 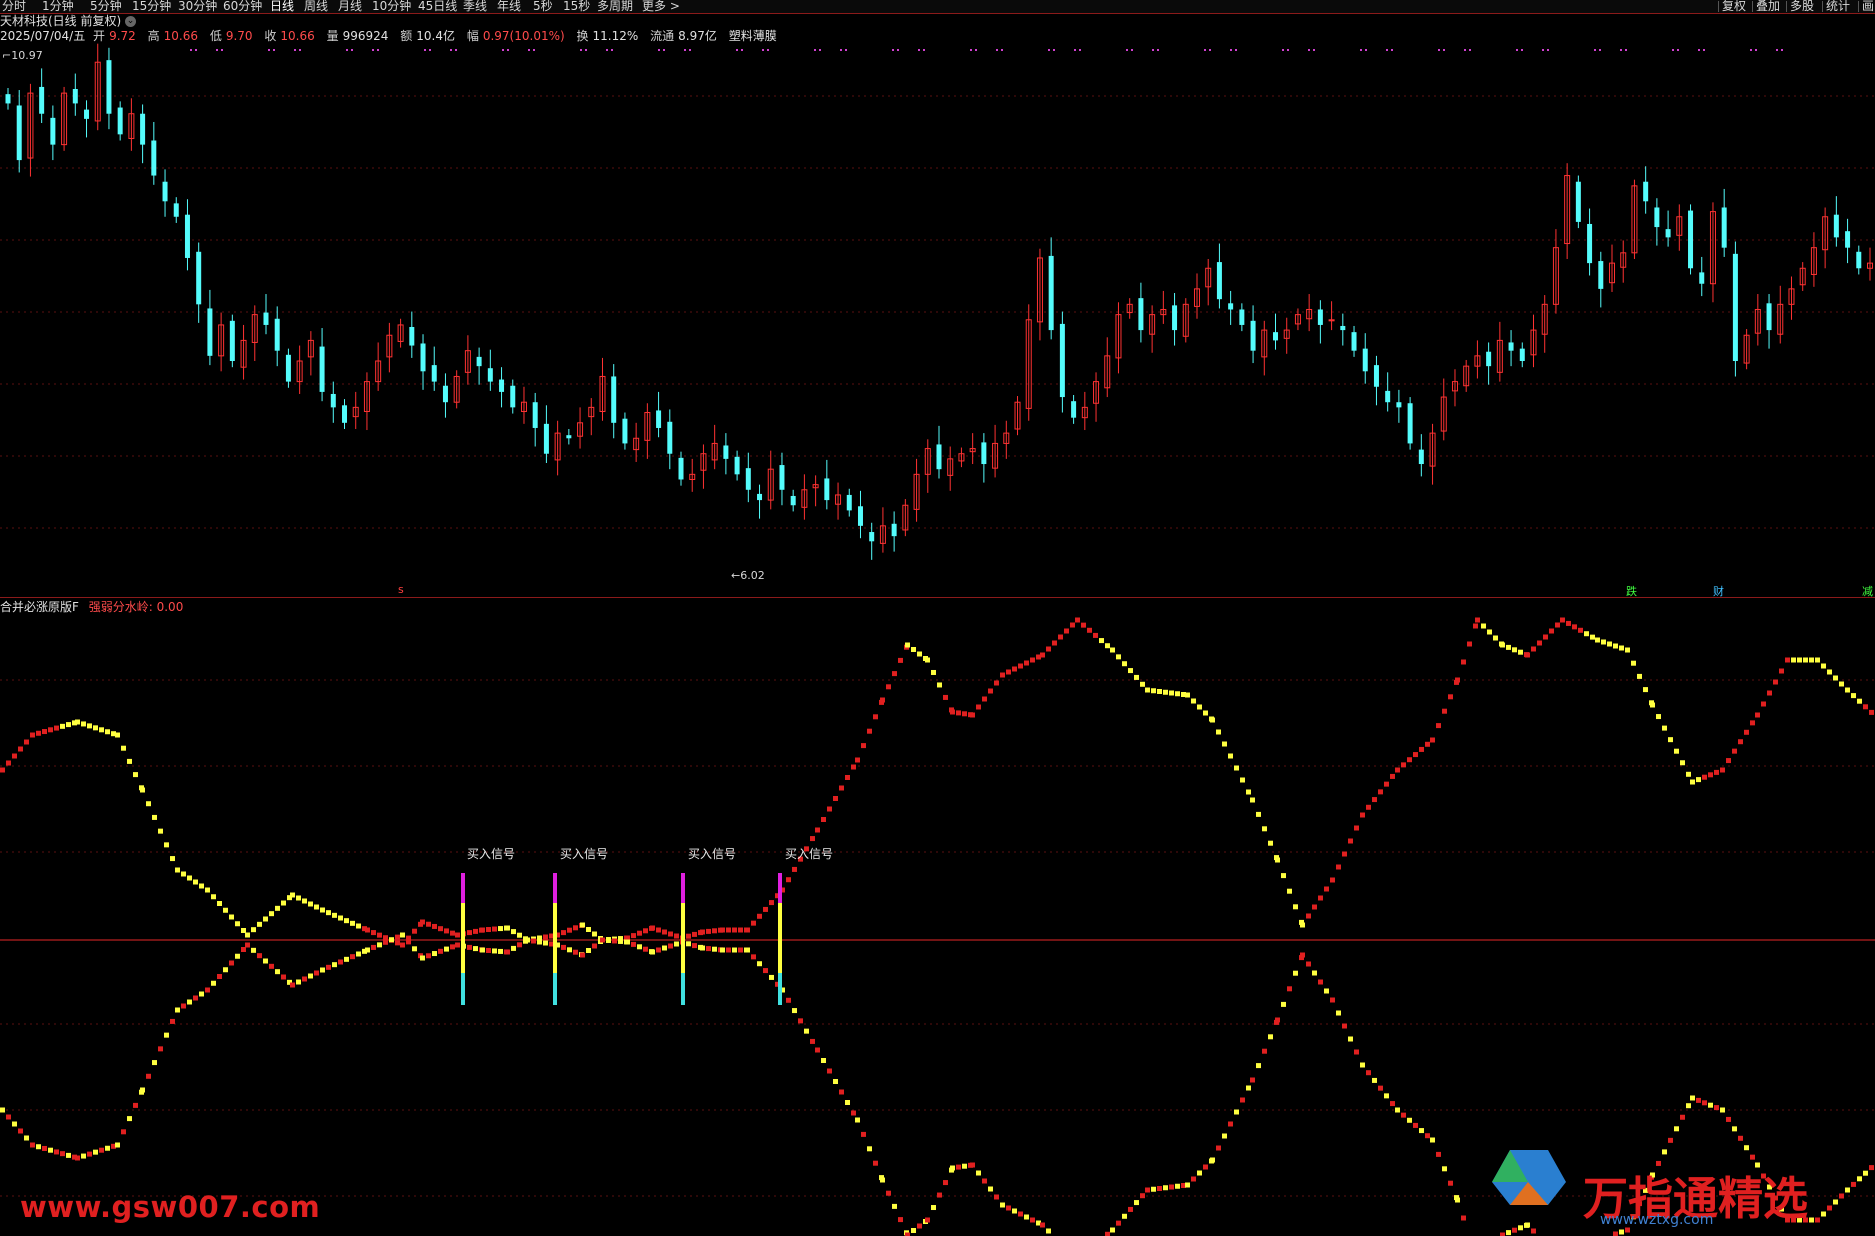 I want to click on brand-logo-icon, so click(x=1529, y=1177).